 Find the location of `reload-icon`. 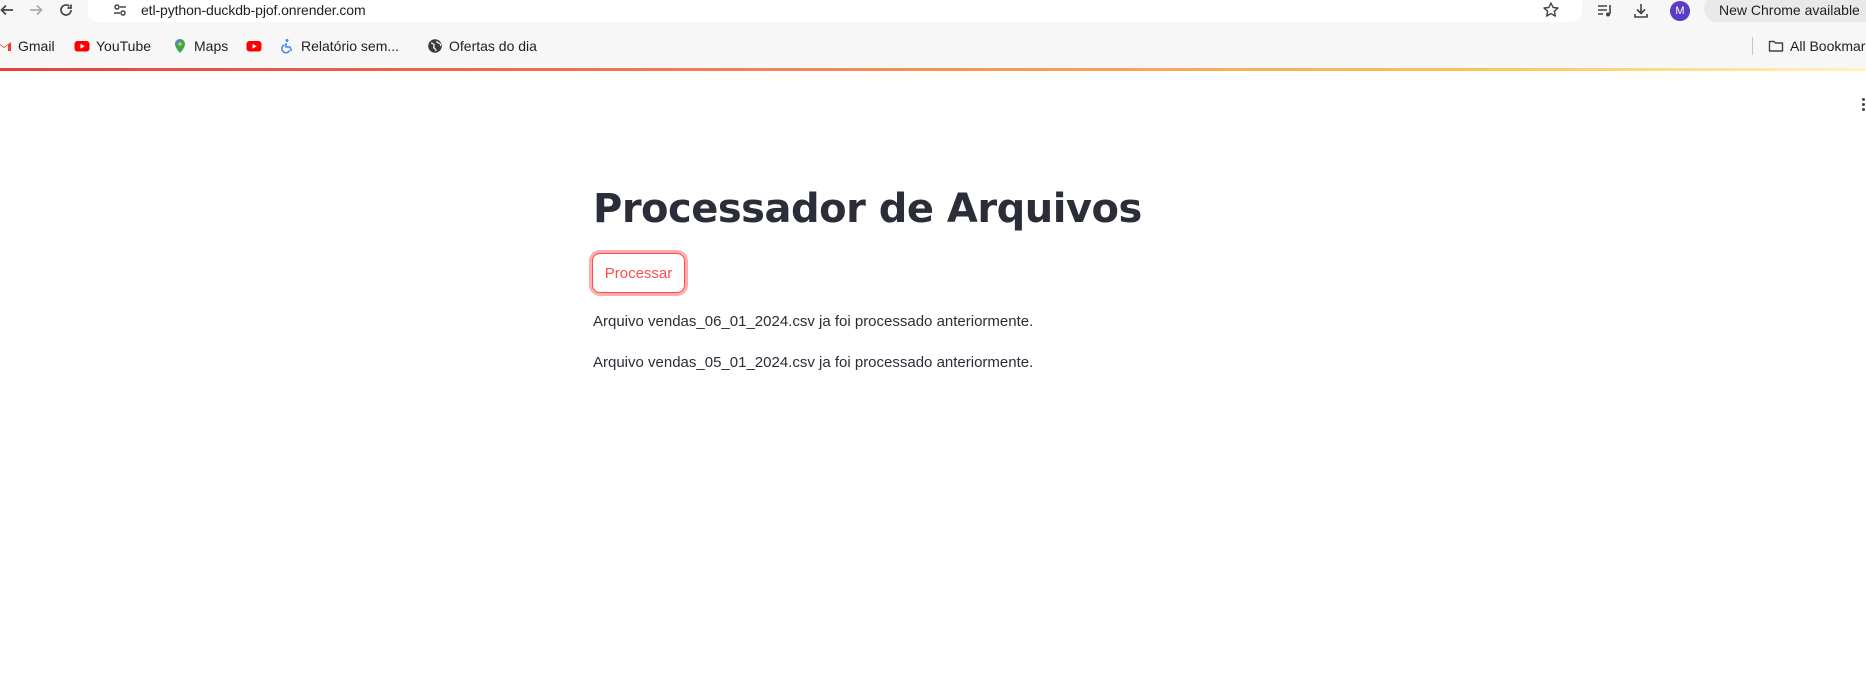

reload-icon is located at coordinates (66, 10).